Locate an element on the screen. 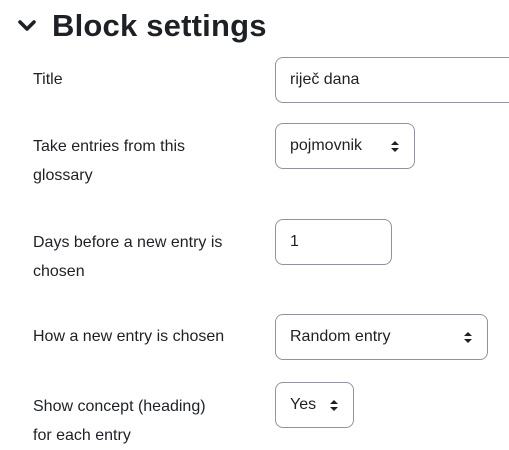 This screenshot has height=450, width=509. method-label-text: How a new entry is chosen is located at coordinates (129, 336).